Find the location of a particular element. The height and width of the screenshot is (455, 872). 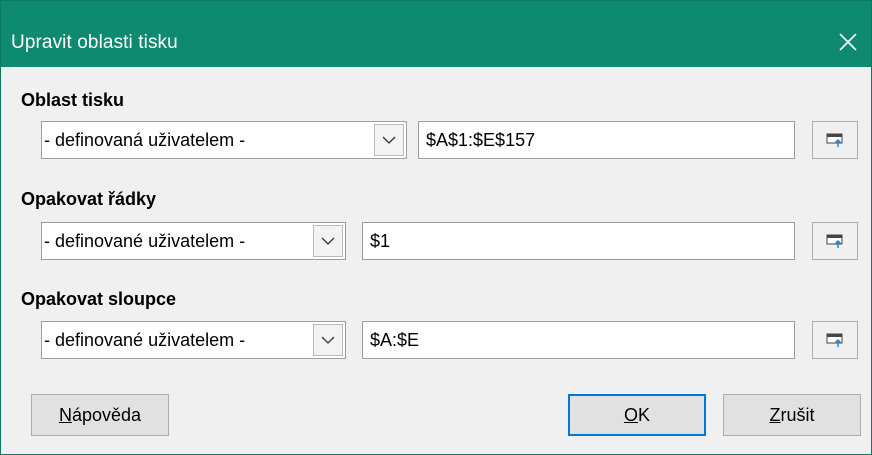

close-button is located at coordinates (848, 42).